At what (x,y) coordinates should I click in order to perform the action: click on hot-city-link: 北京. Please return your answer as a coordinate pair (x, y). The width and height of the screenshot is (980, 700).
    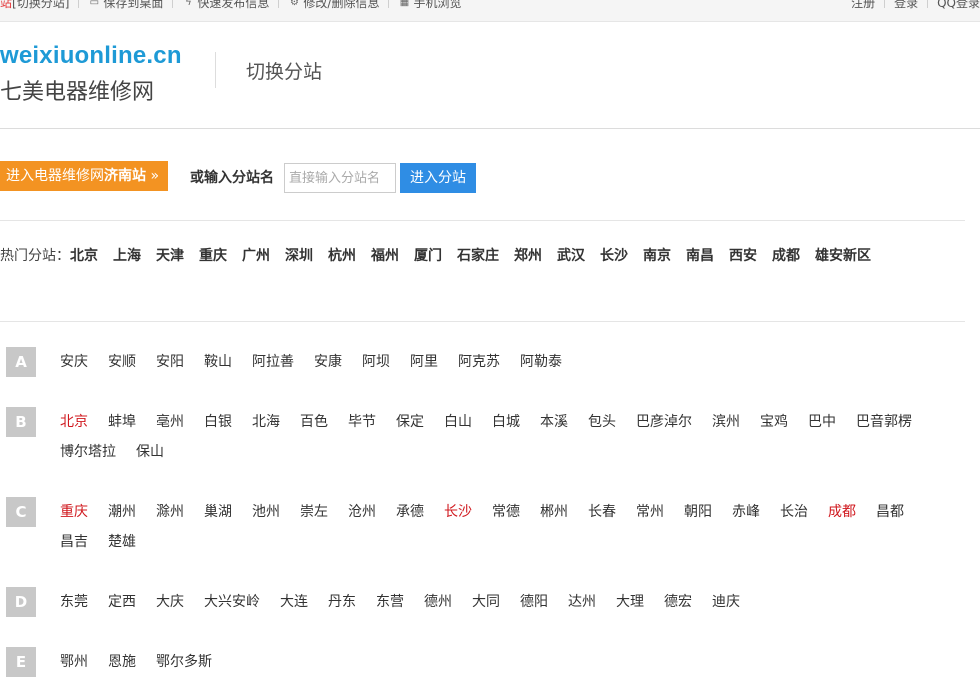
    Looking at the image, I should click on (84, 256).